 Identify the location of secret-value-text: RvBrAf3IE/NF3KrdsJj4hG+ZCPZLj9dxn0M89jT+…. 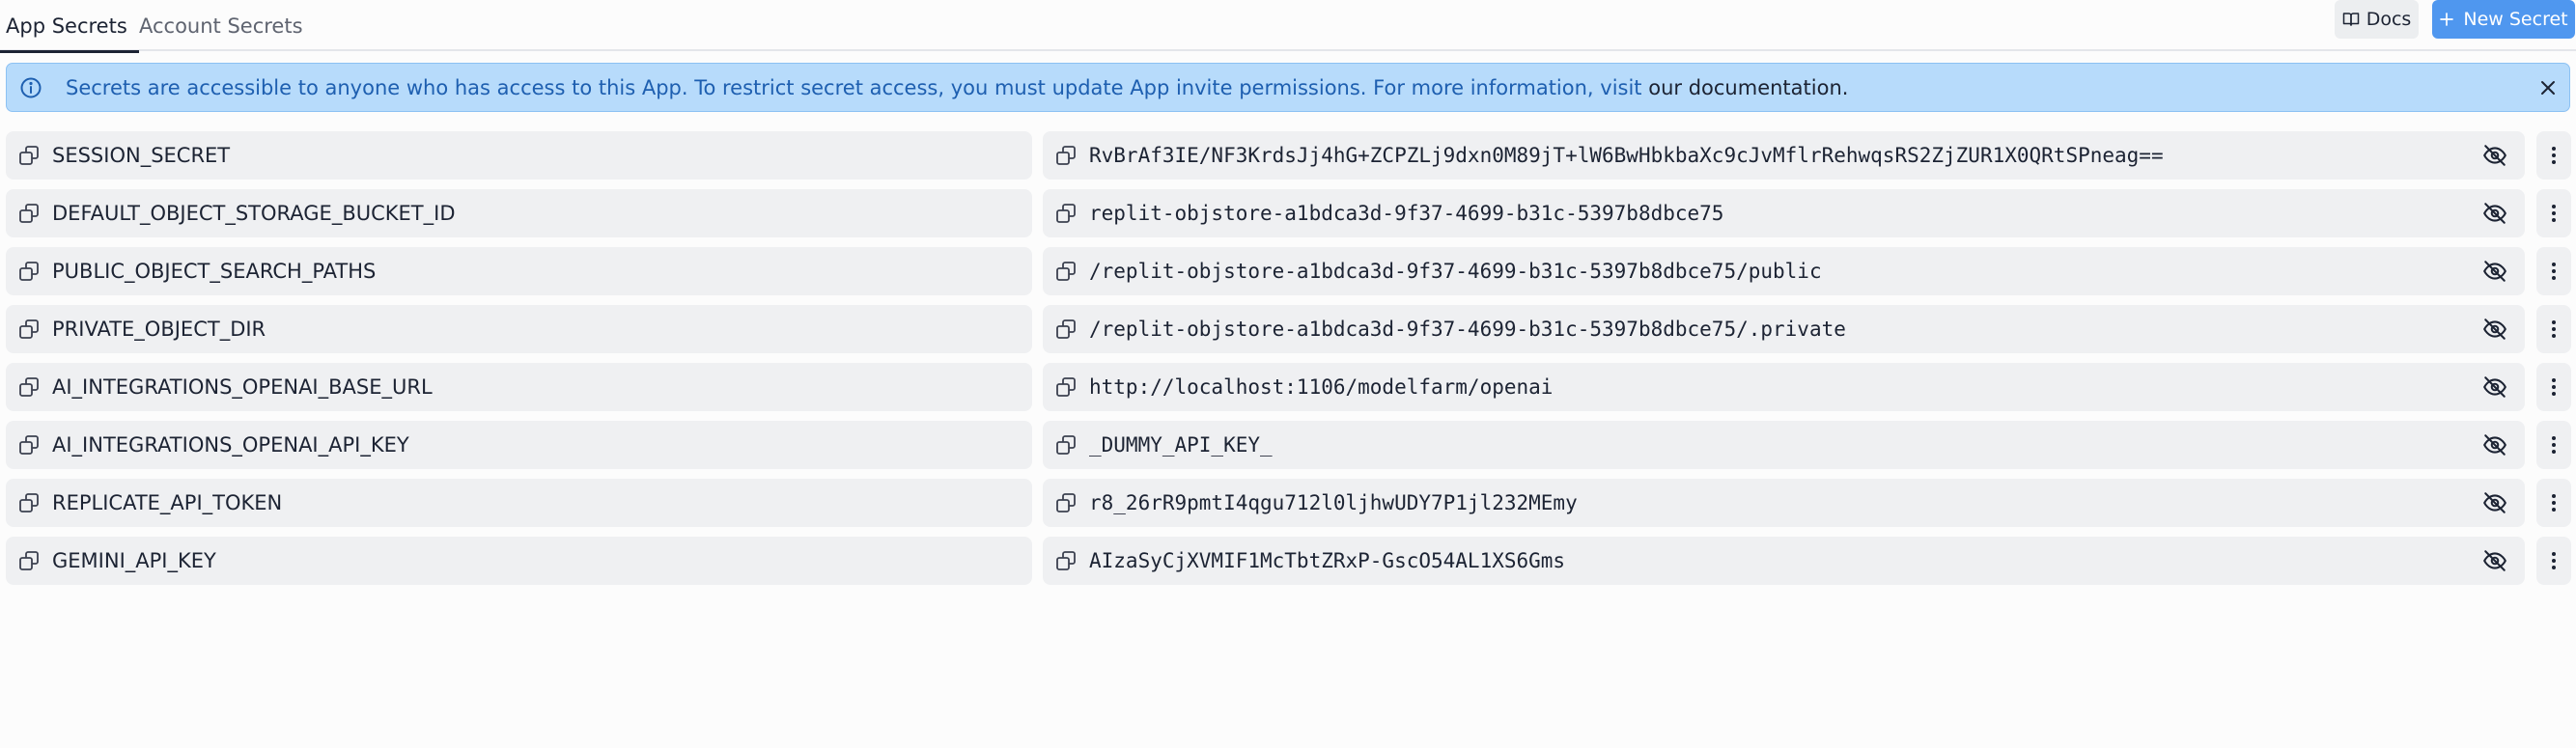
(1627, 156).